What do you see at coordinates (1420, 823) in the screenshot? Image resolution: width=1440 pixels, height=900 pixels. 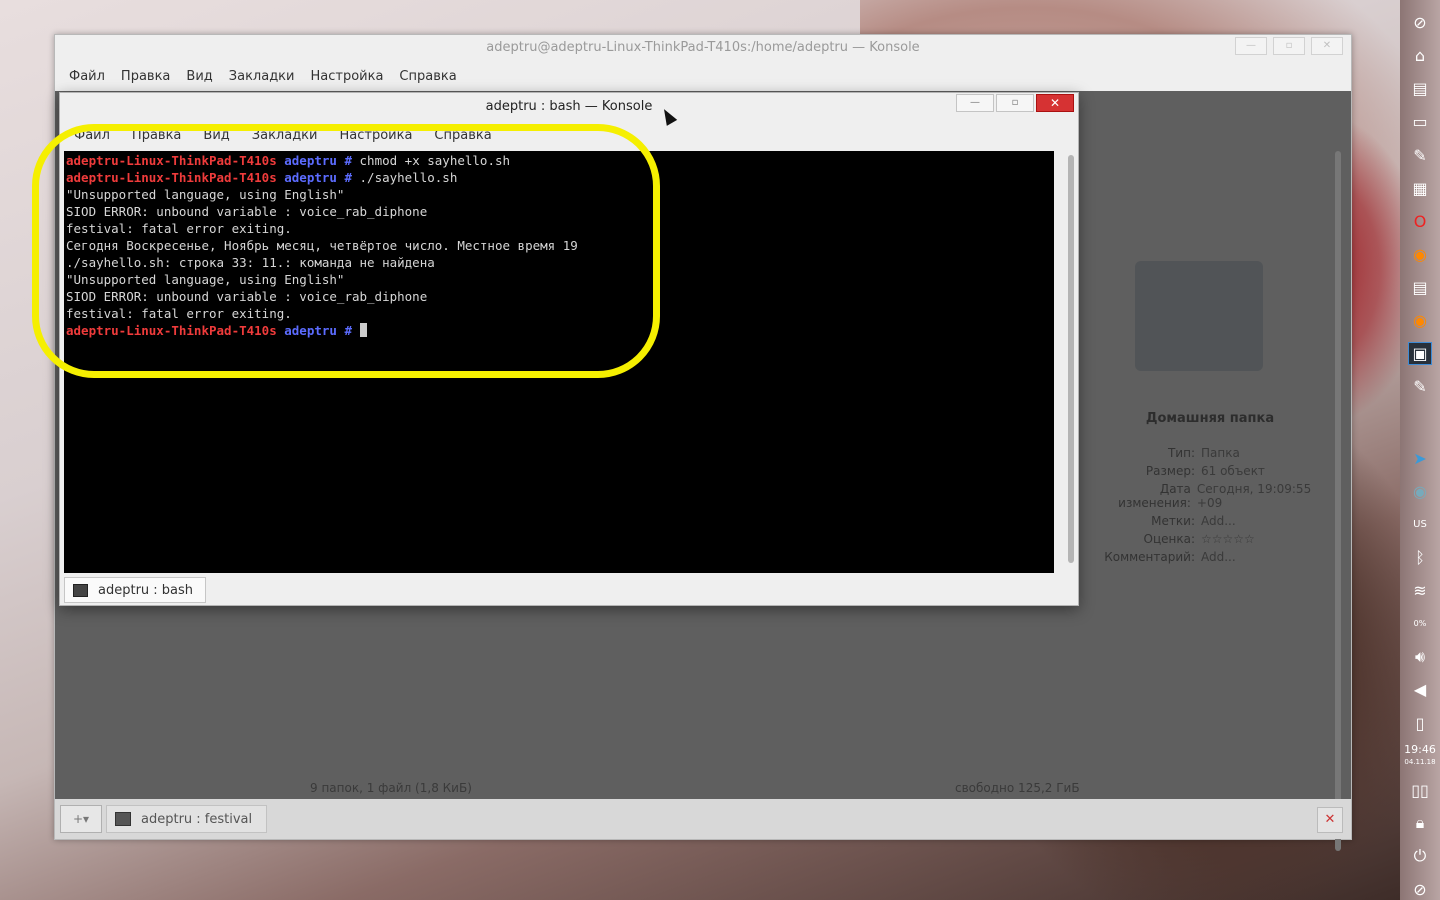 I see `lock-icon: 🔒︎` at bounding box center [1420, 823].